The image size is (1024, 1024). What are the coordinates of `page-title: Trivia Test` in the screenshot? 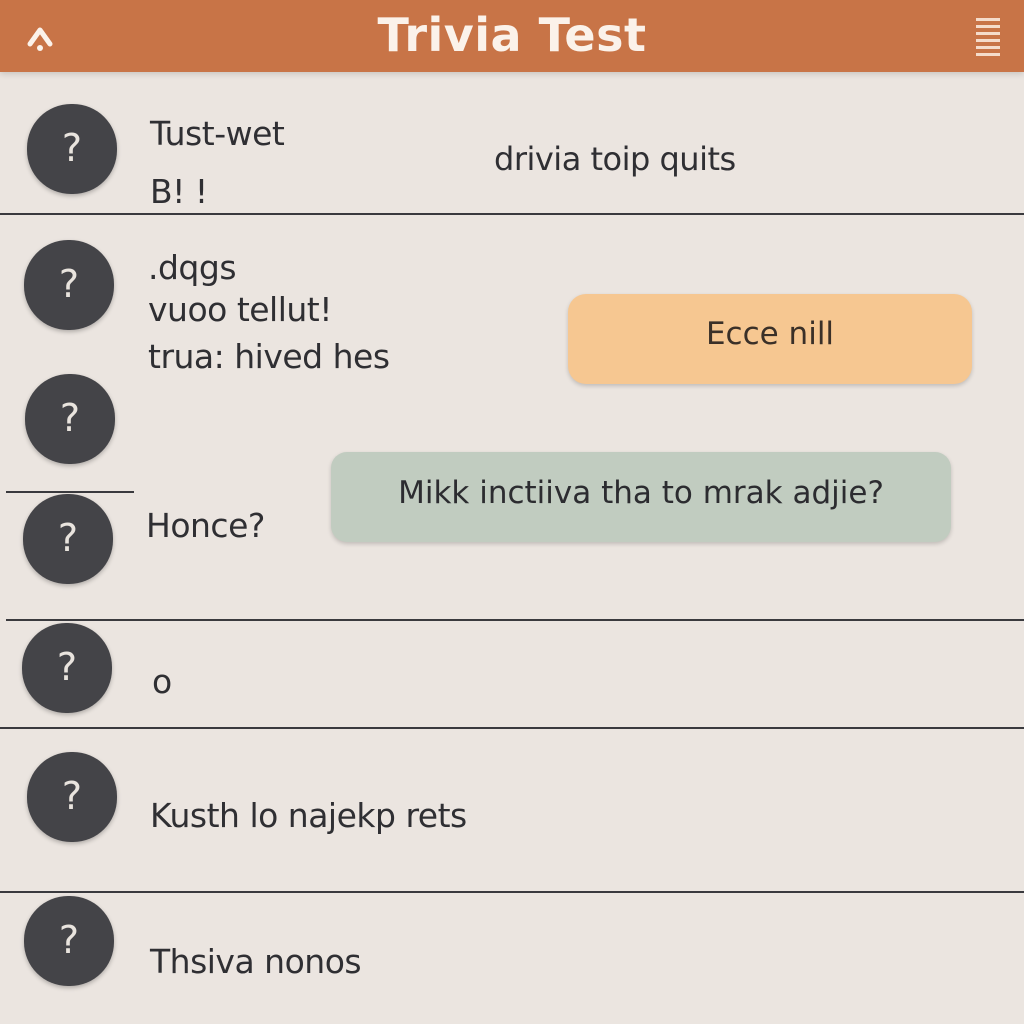 It's located at (512, 35).